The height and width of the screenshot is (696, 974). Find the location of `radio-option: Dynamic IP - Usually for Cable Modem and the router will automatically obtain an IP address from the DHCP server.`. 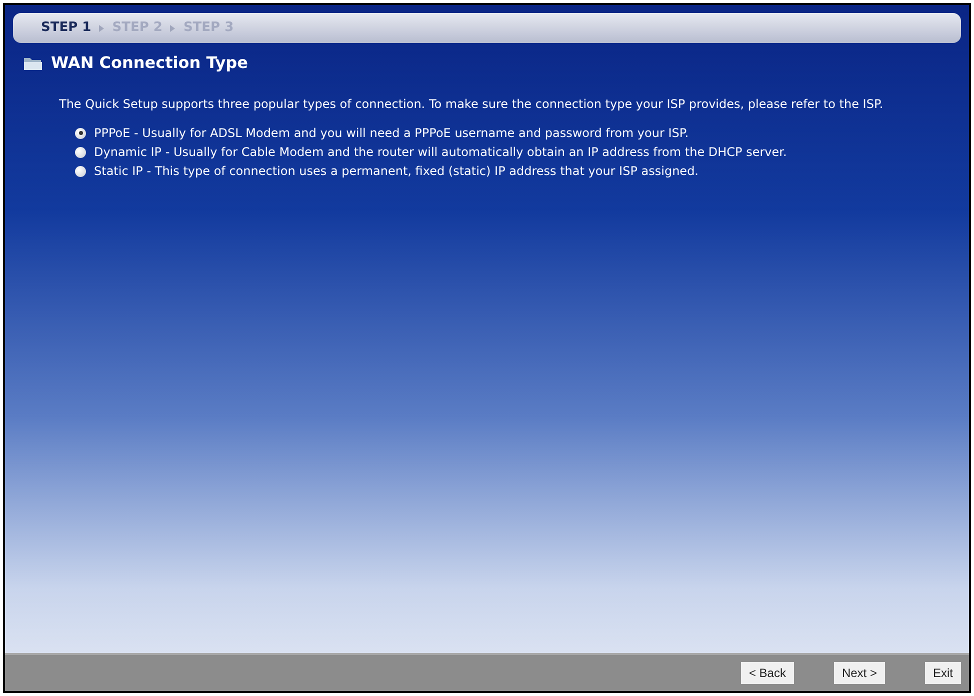

radio-option: Dynamic IP - Usually for Cable Modem and the router will automatically obtain an IP address from the DHCP server. is located at coordinates (518, 152).